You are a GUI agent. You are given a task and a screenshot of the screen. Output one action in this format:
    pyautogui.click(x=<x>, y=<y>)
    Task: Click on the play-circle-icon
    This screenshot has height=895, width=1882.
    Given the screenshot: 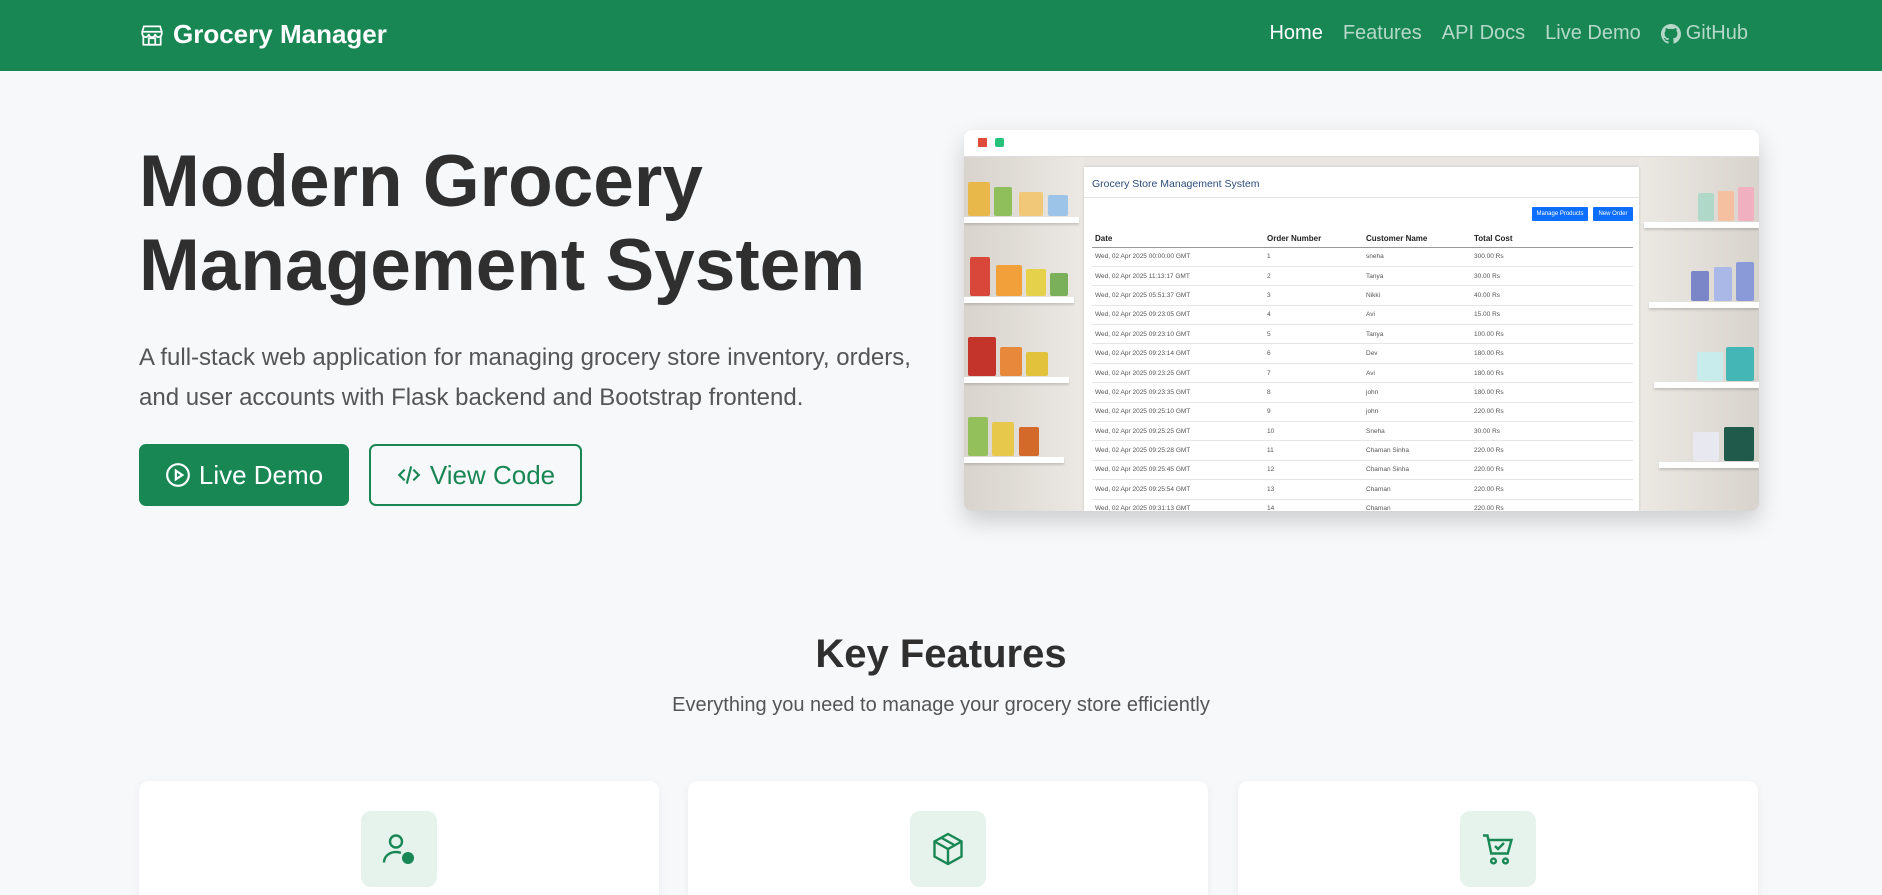 What is the action you would take?
    pyautogui.click(x=177, y=475)
    